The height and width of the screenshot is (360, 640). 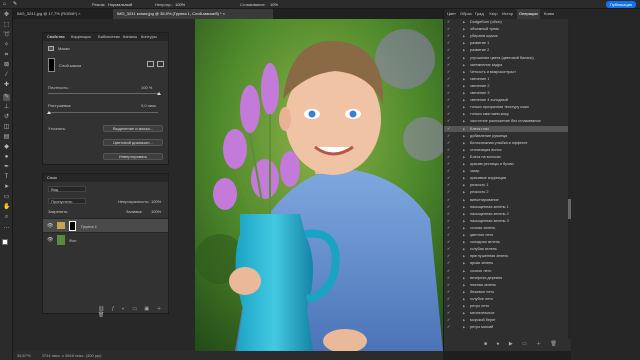 I want to click on action-item: ✓ ▶ свечение 3, so click(x=506, y=93).